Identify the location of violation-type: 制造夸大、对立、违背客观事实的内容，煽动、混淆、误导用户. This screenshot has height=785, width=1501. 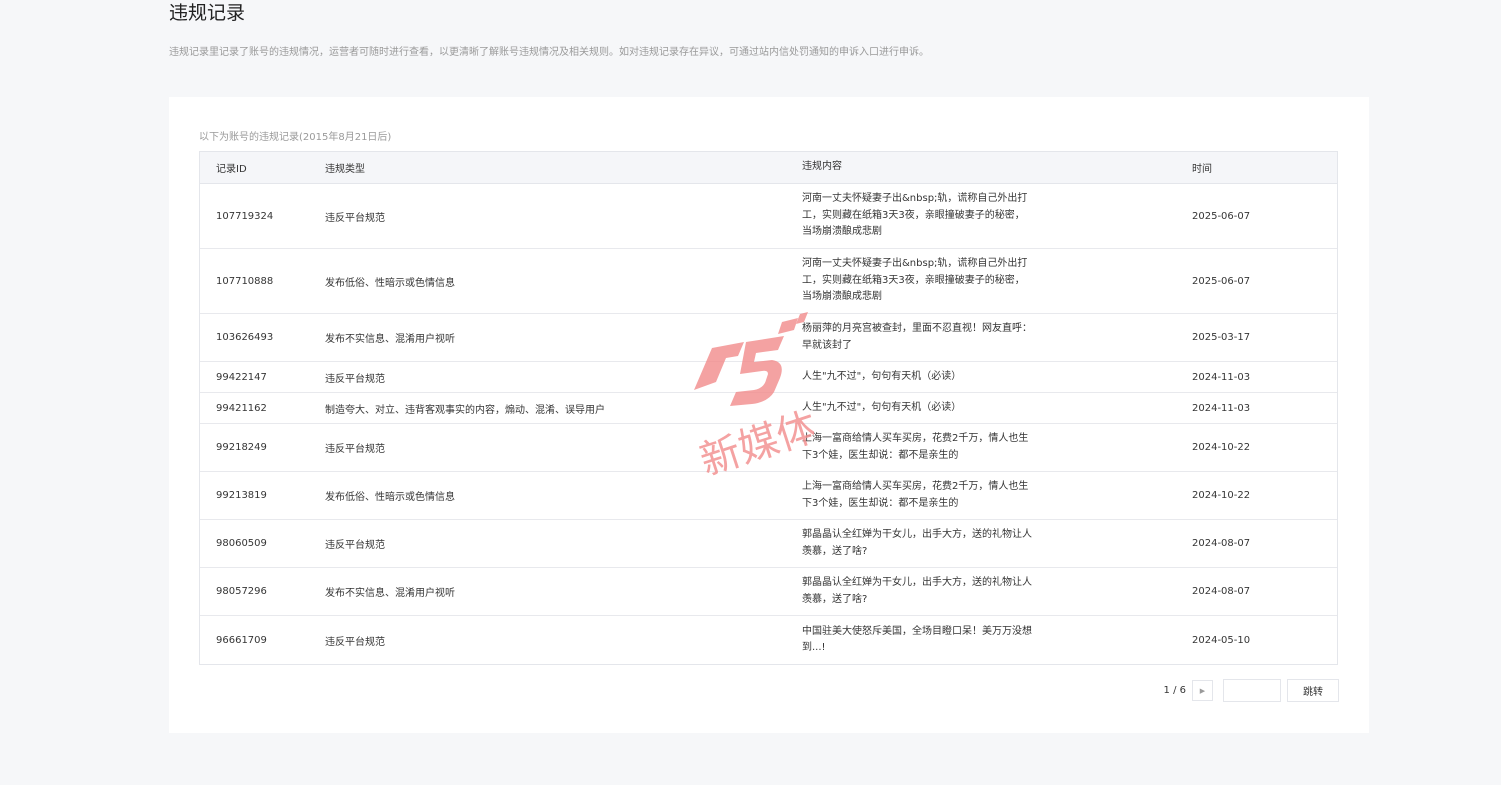
(465, 410).